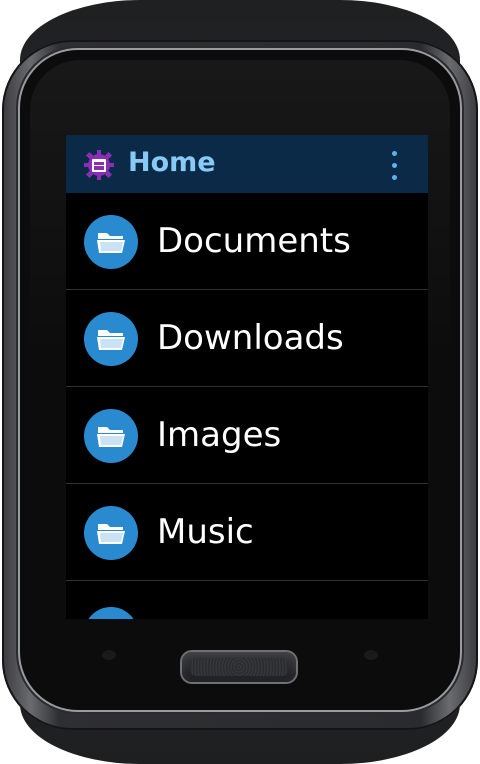 This screenshot has width=480, height=764. What do you see at coordinates (205, 532) in the screenshot?
I see `list-item-label: Music` at bounding box center [205, 532].